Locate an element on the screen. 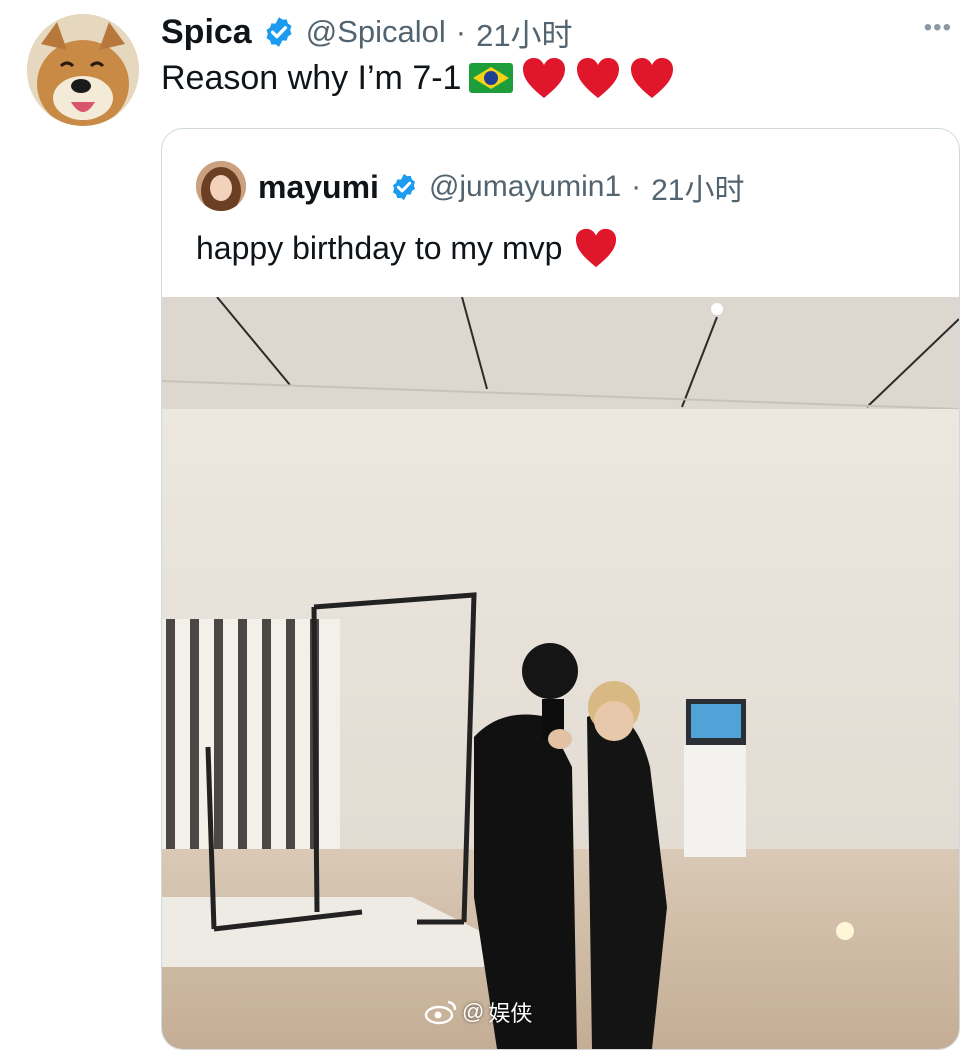 This screenshot has height=1050, width=960. quoted-tweet-body: happy birthday to my mvp is located at coordinates (407, 248).